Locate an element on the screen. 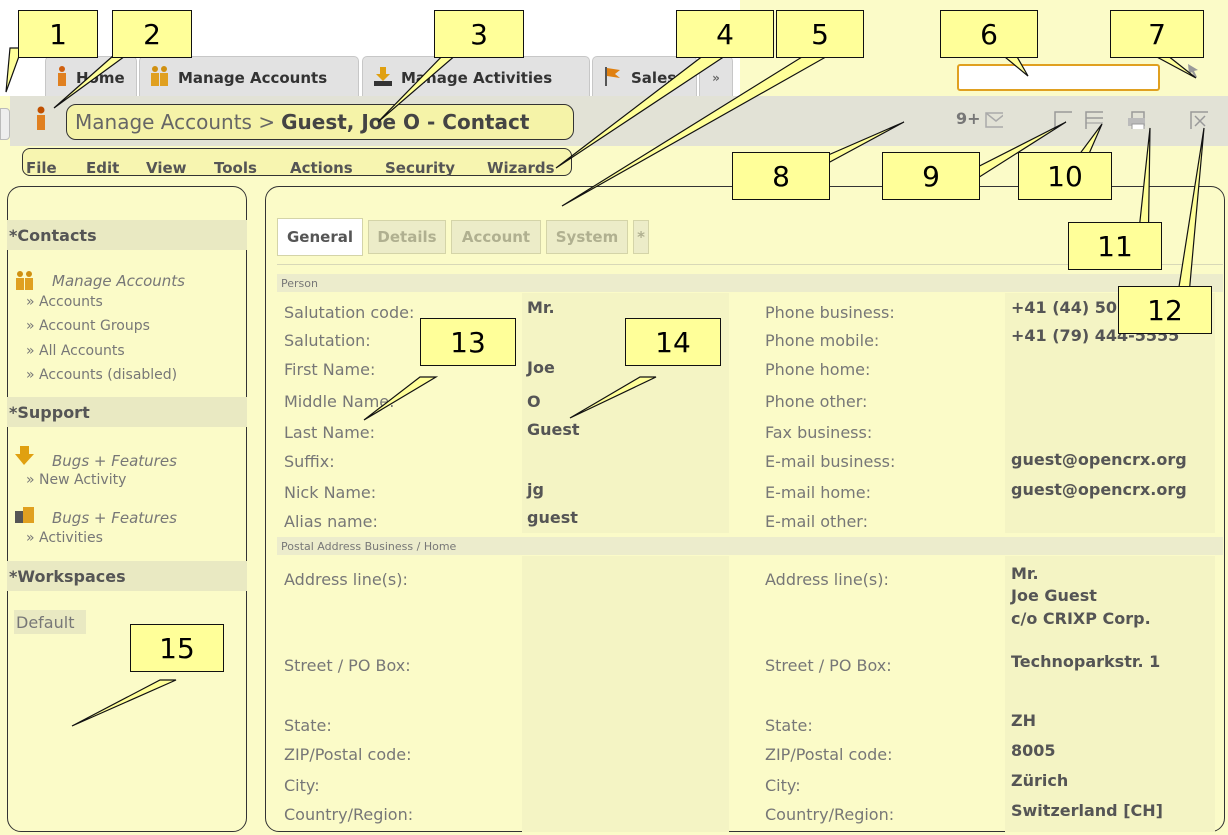 This screenshot has height=835, width=1228. callout-3: 3 is located at coordinates (479, 34).